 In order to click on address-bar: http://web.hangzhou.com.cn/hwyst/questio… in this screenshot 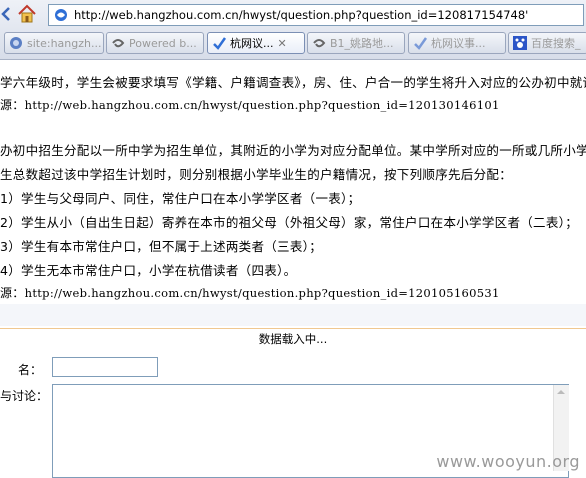, I will do `click(316, 15)`.